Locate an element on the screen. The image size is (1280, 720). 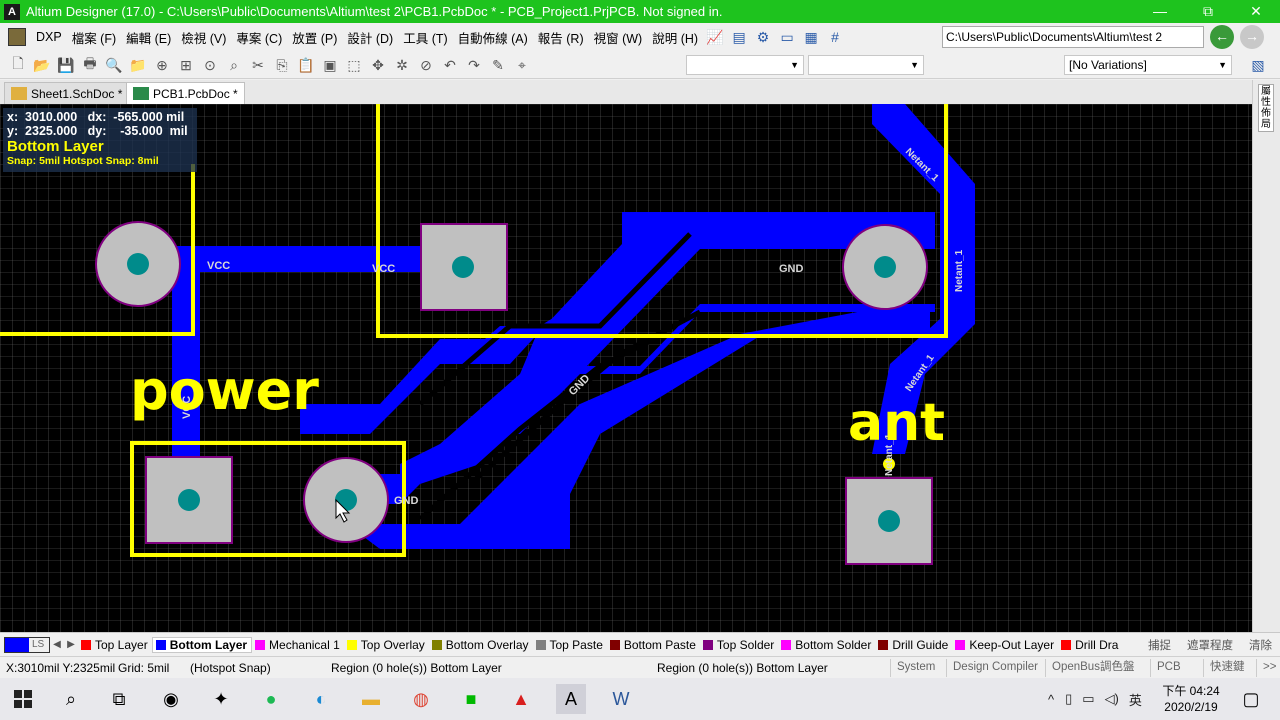
tab-sheet1: Sheet1.SchDoc * is located at coordinates (67, 93).